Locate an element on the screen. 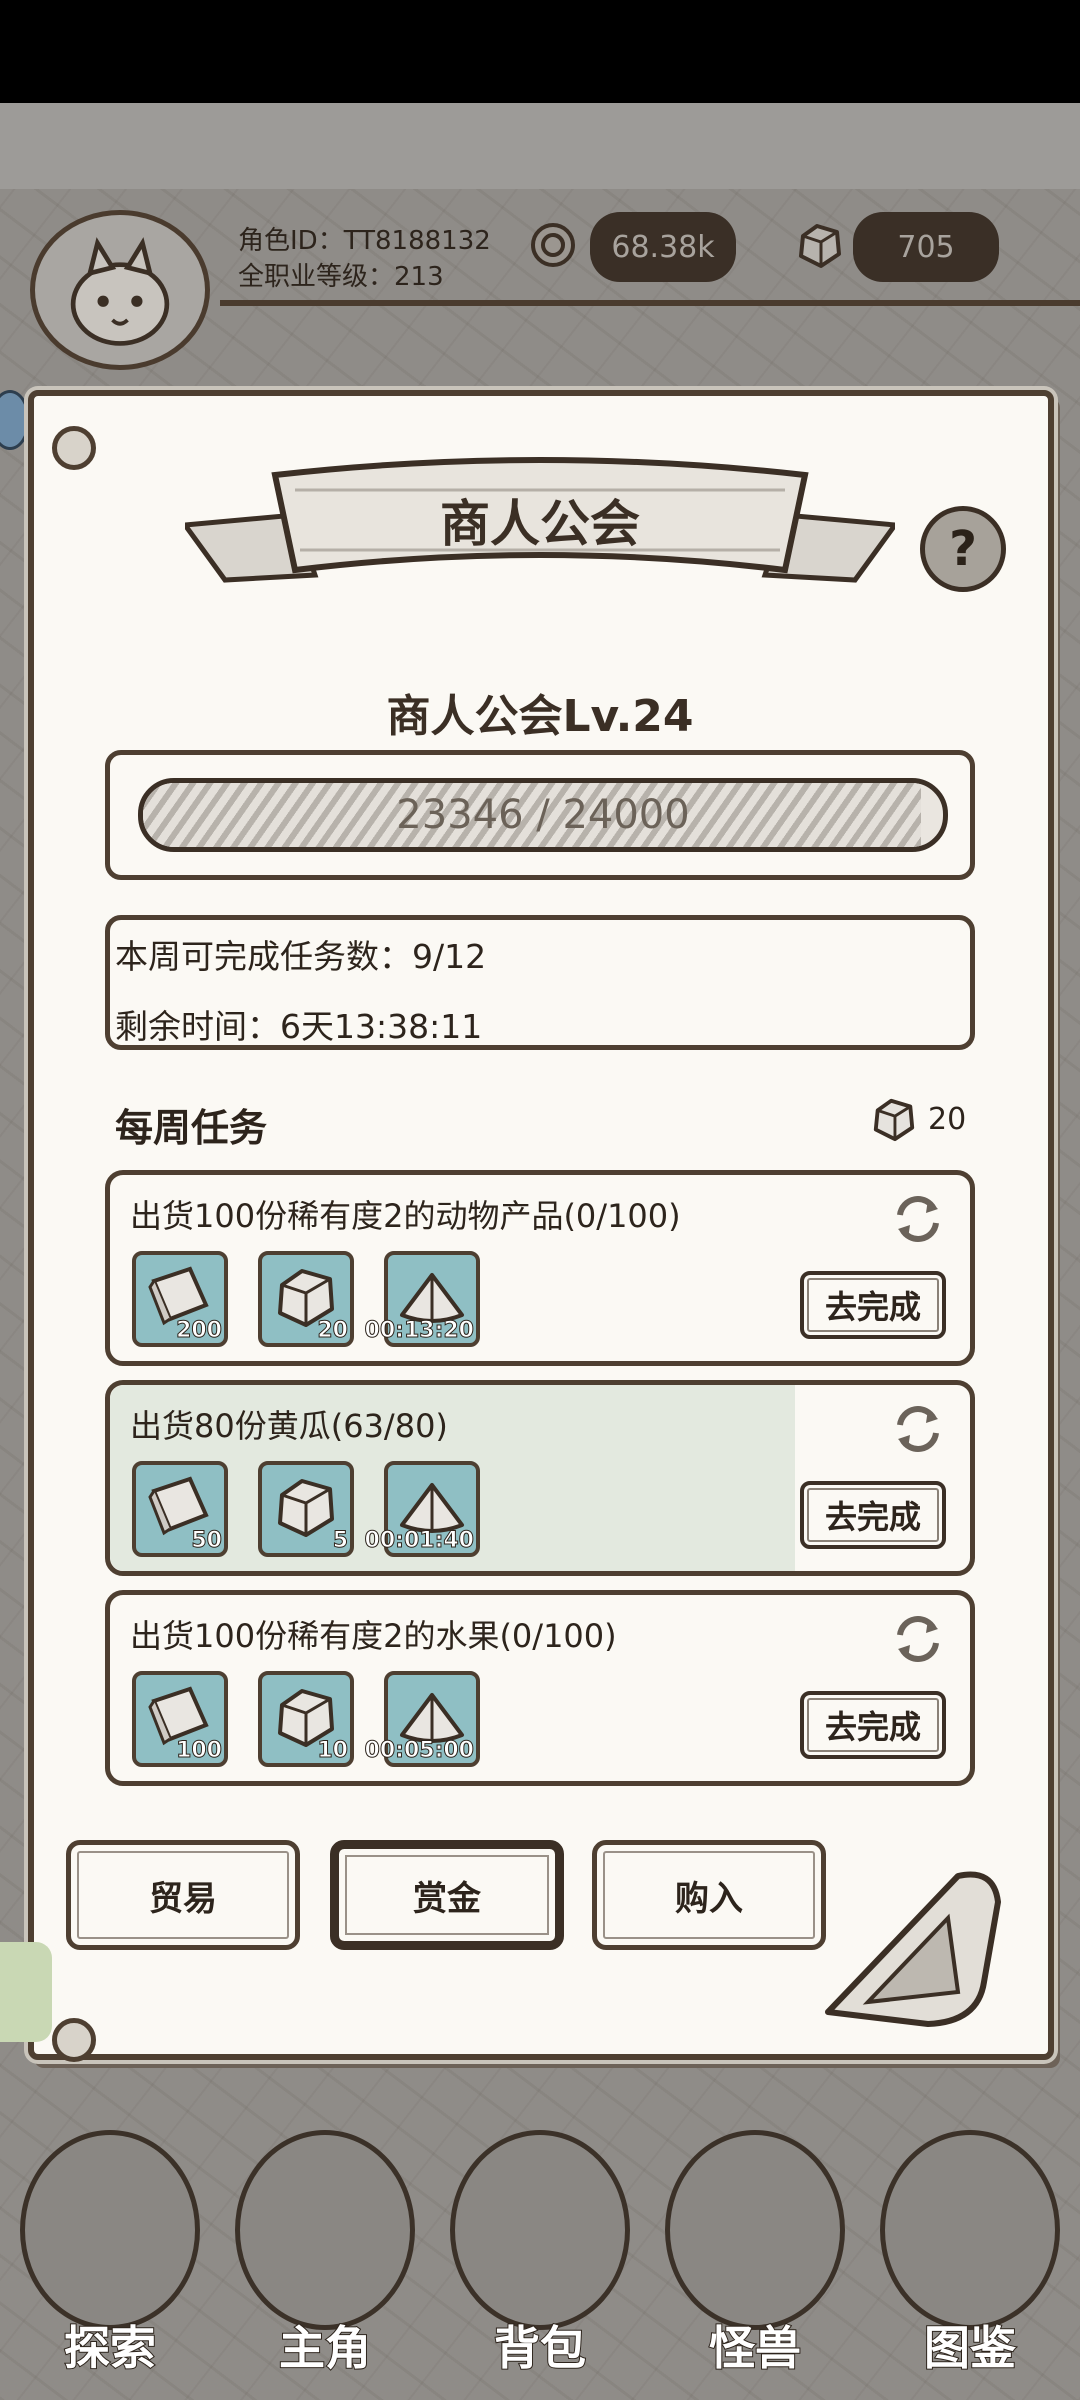 The image size is (1080, 2400). weekly-gem-reward: 20 is located at coordinates (947, 1119).